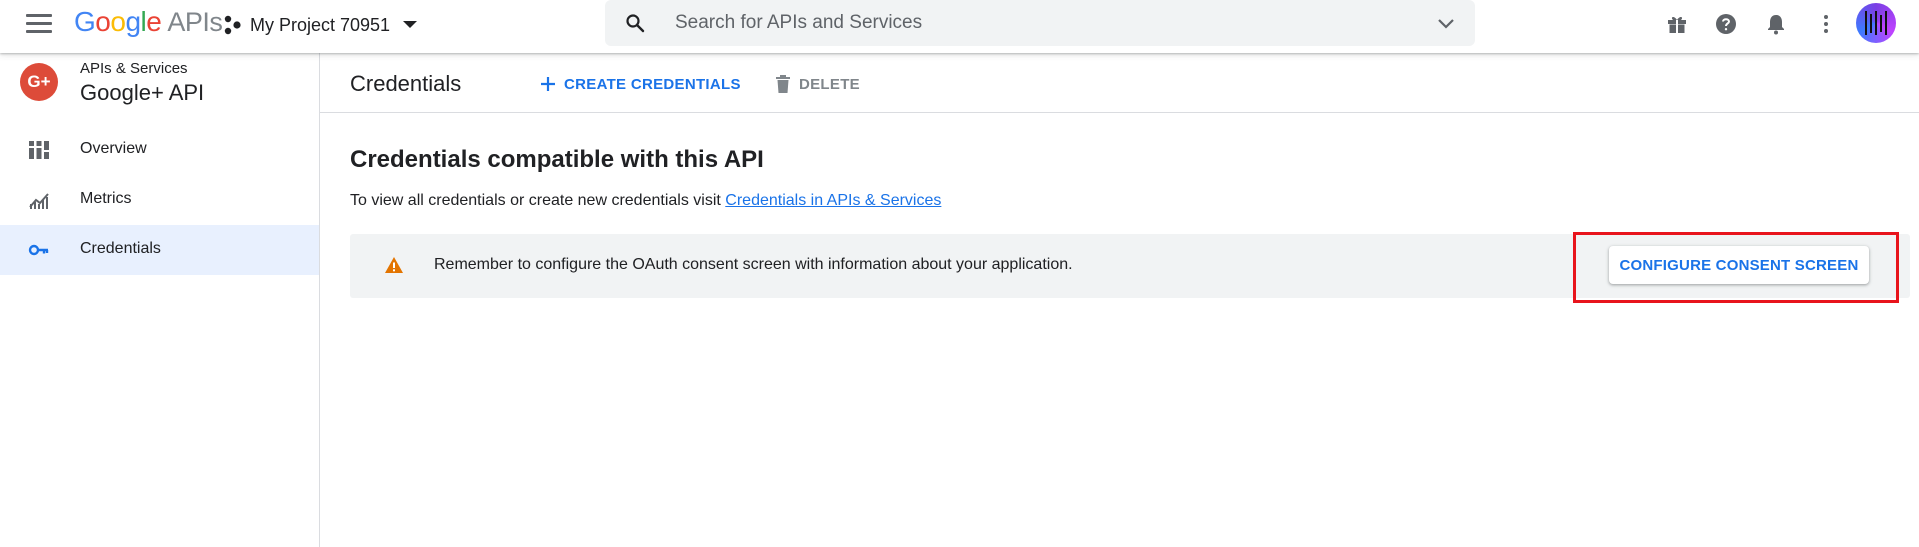  Describe the element at coordinates (410, 24) in the screenshot. I see `caret-down-icon` at that location.